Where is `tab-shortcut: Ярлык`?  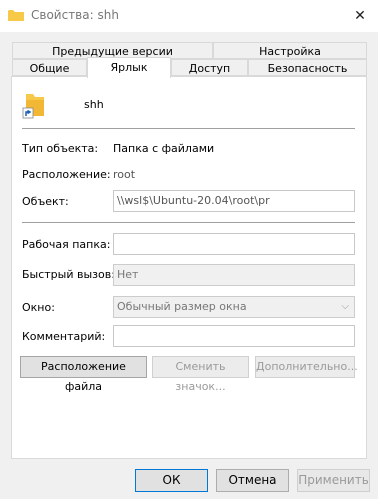
tab-shortcut: Ярлык is located at coordinates (129, 67).